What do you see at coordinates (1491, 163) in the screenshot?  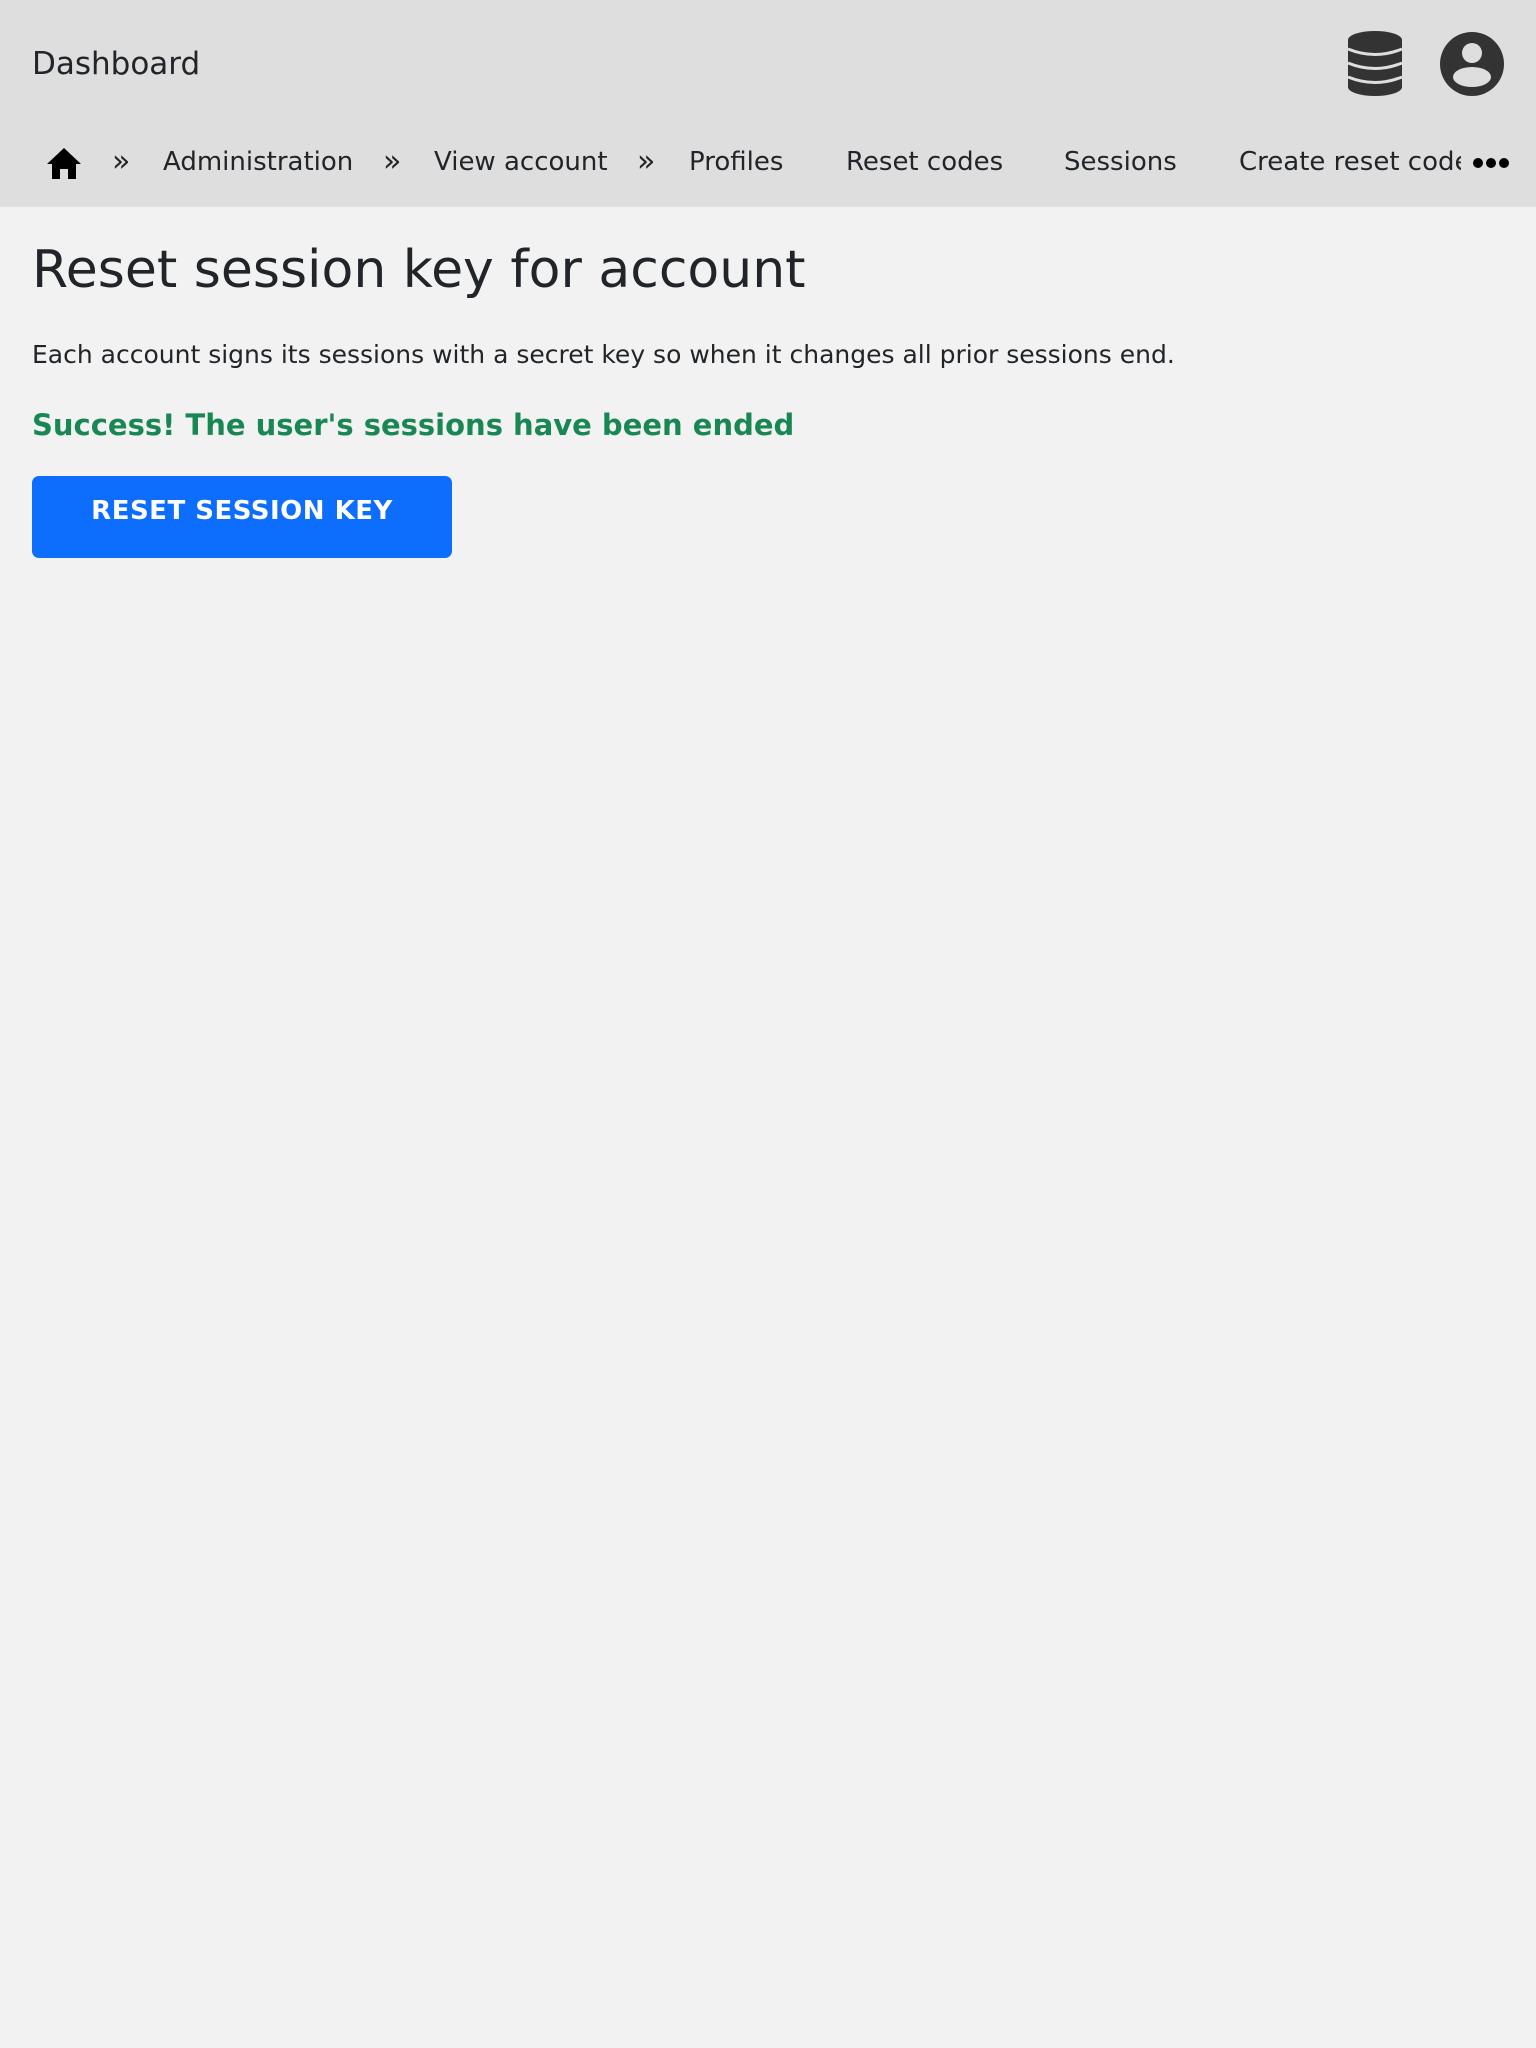 I see `more-horizontal-icon` at bounding box center [1491, 163].